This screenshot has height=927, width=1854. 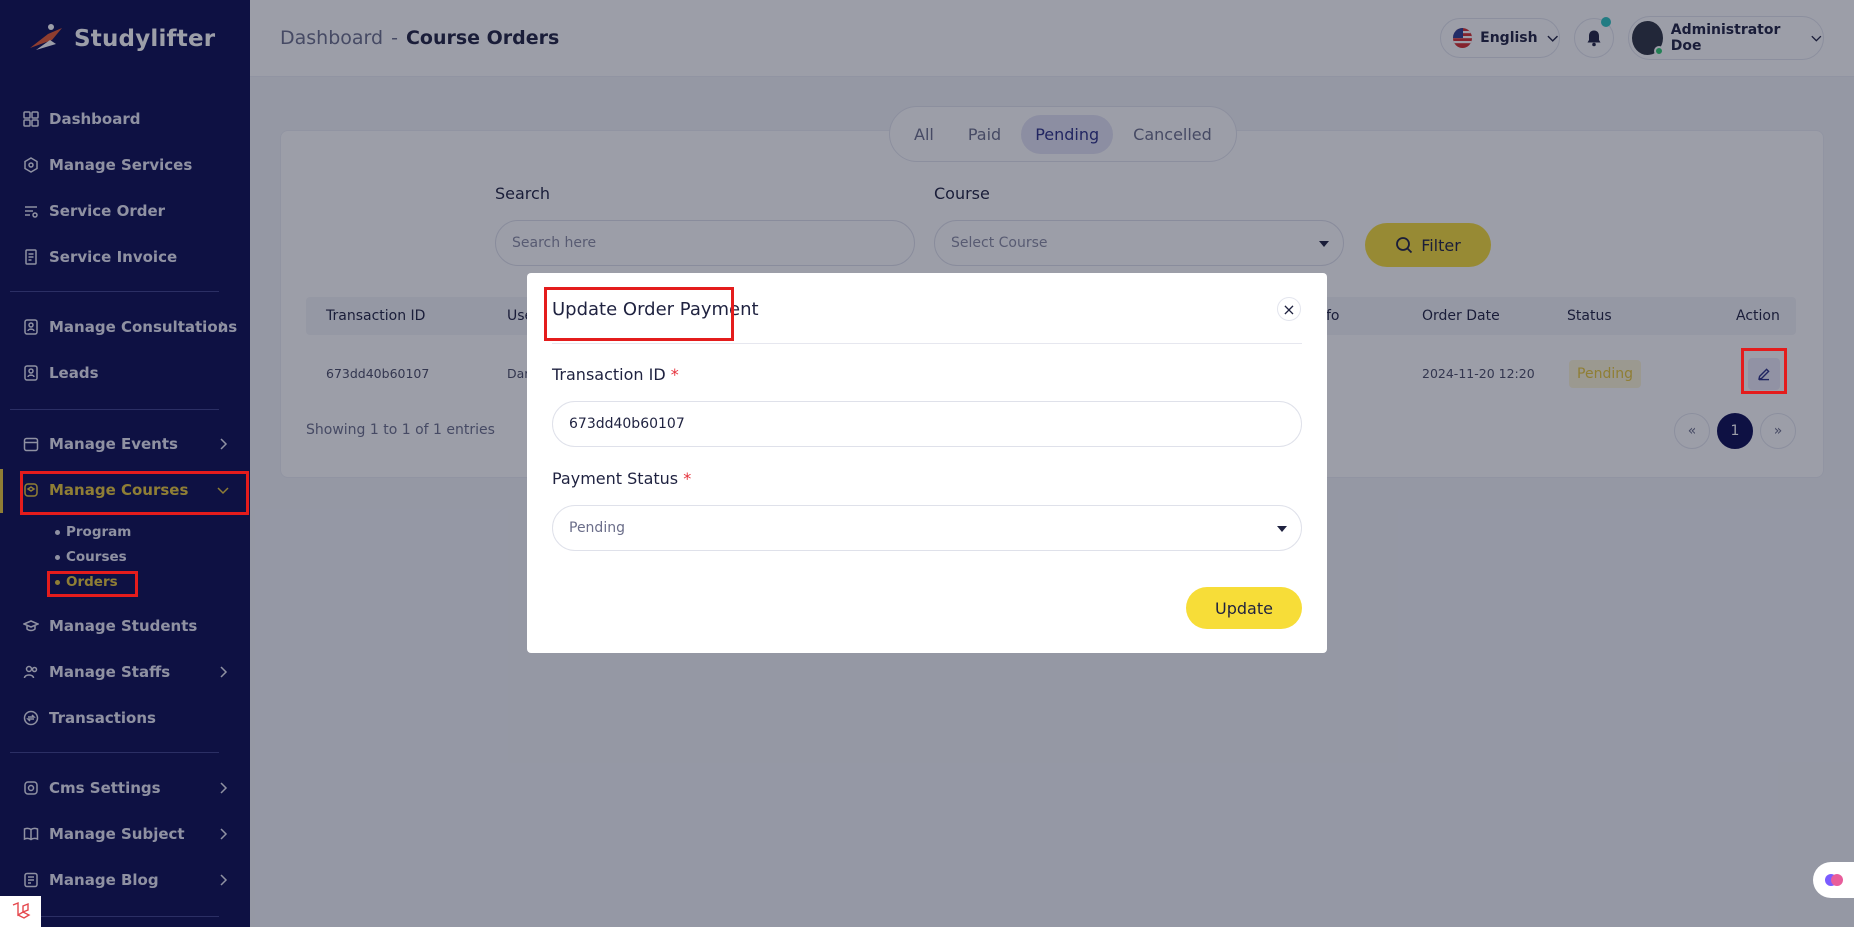 What do you see at coordinates (1282, 529) in the screenshot?
I see `caret-down-icon` at bounding box center [1282, 529].